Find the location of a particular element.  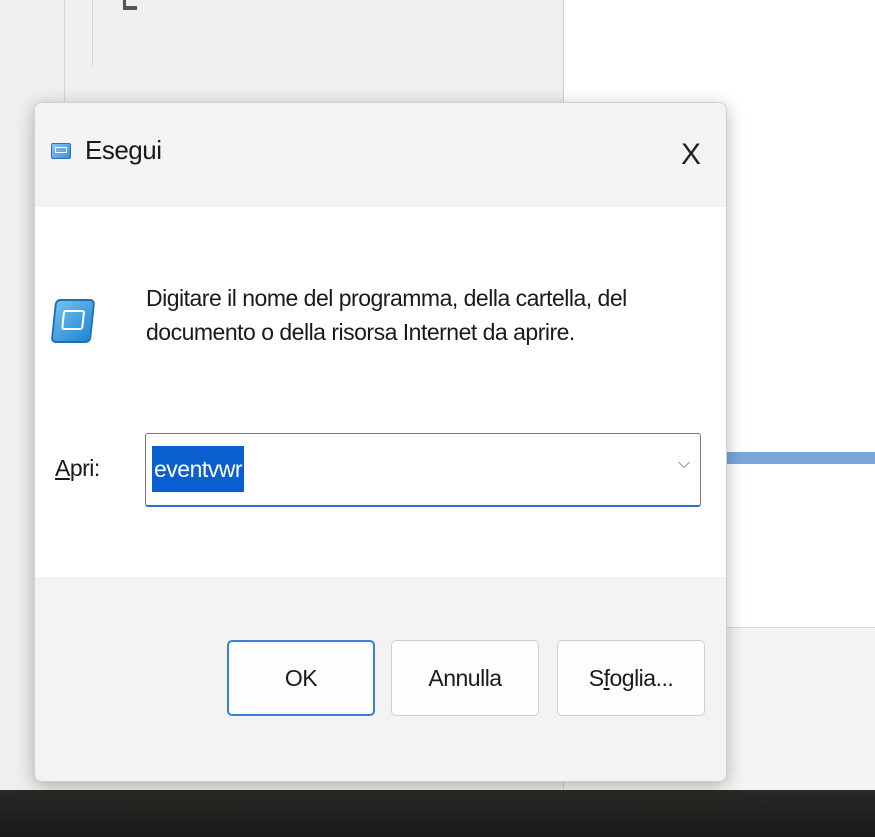

background-progress-bar is located at coordinates (800, 458).